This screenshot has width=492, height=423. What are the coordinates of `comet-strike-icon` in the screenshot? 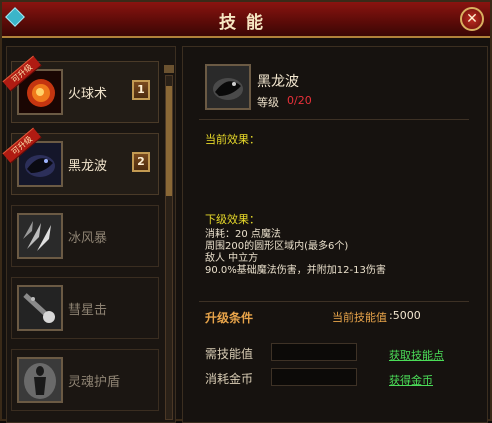 It's located at (40, 308).